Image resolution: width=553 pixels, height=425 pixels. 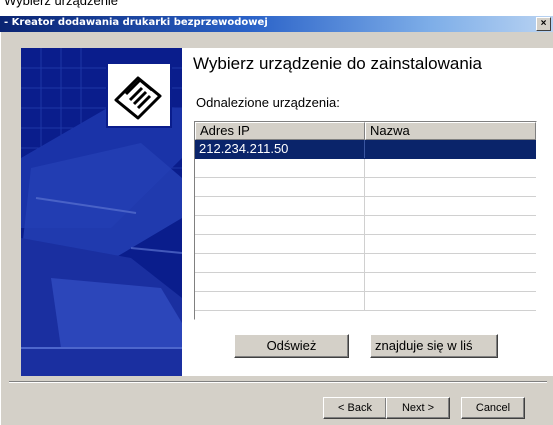 What do you see at coordinates (139, 95) in the screenshot?
I see `printer-icon` at bounding box center [139, 95].